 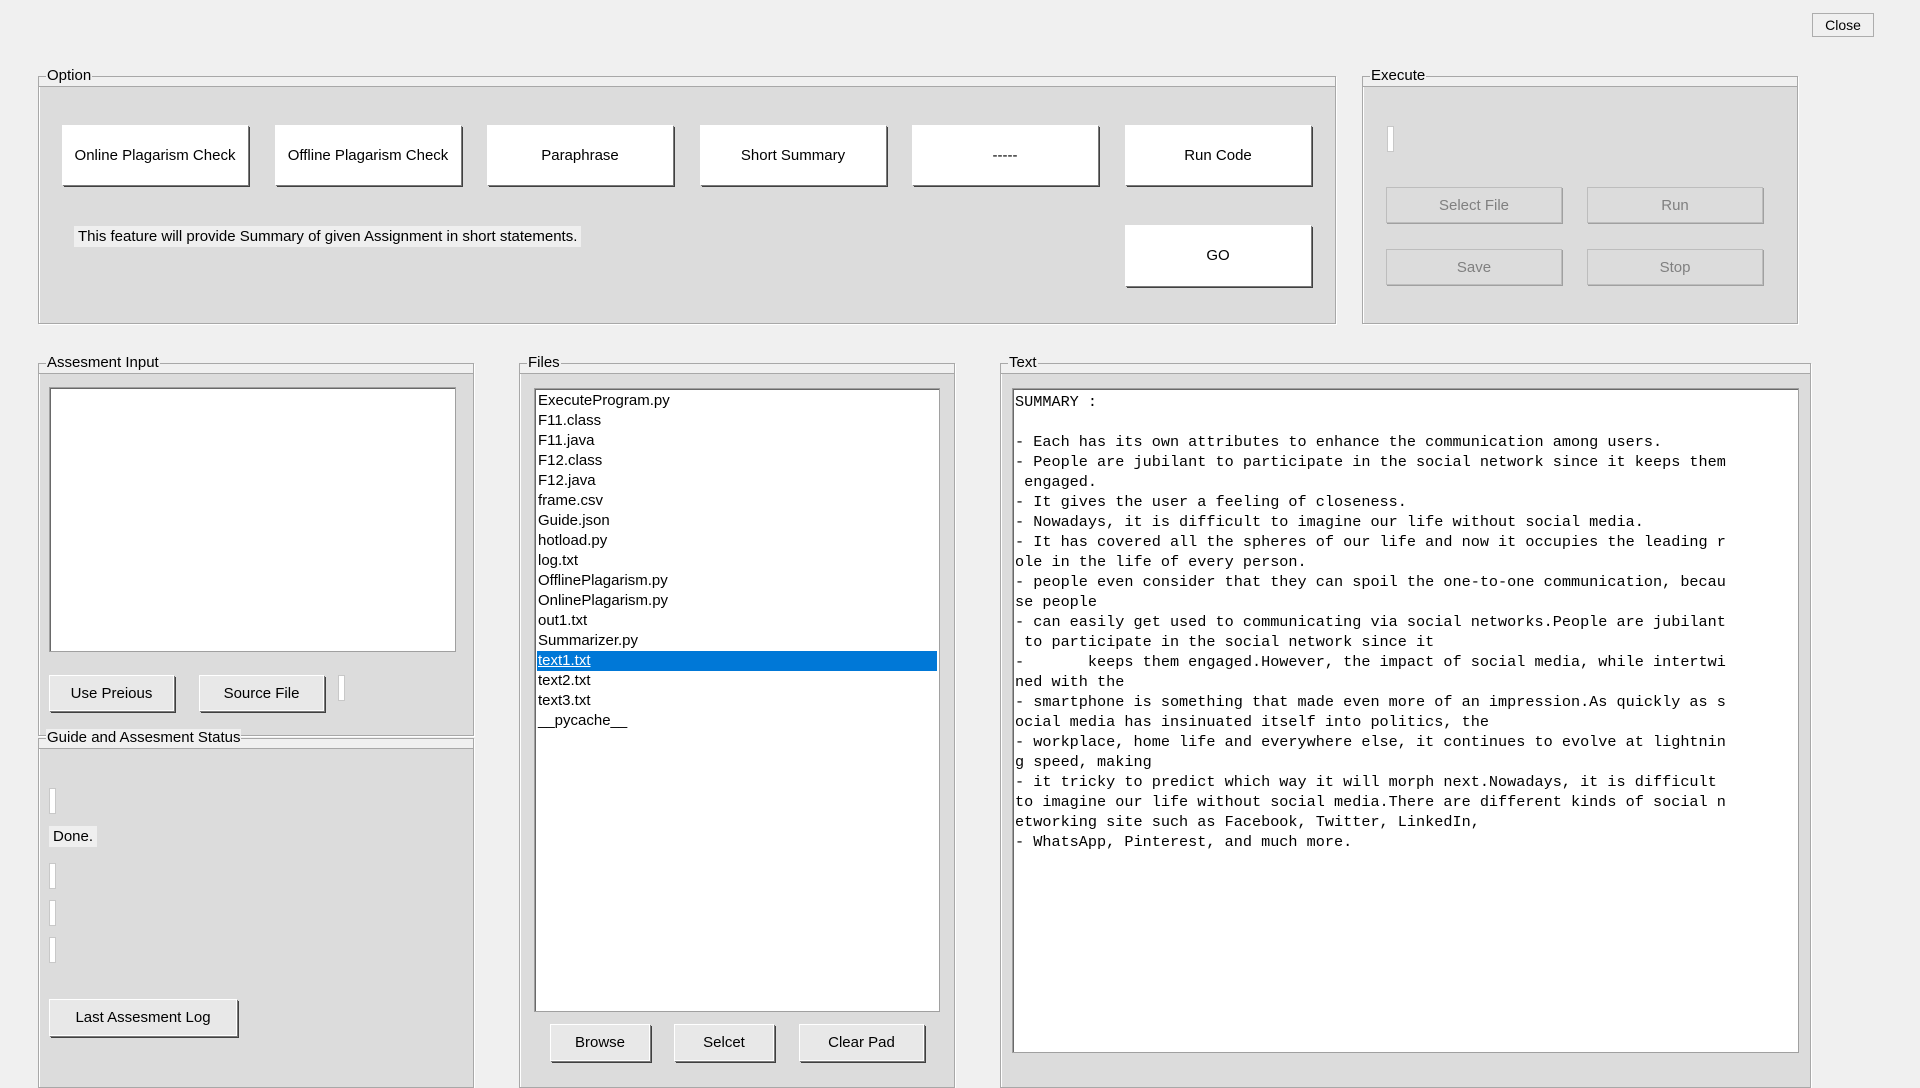 I want to click on option-legend: Option, so click(x=69, y=76).